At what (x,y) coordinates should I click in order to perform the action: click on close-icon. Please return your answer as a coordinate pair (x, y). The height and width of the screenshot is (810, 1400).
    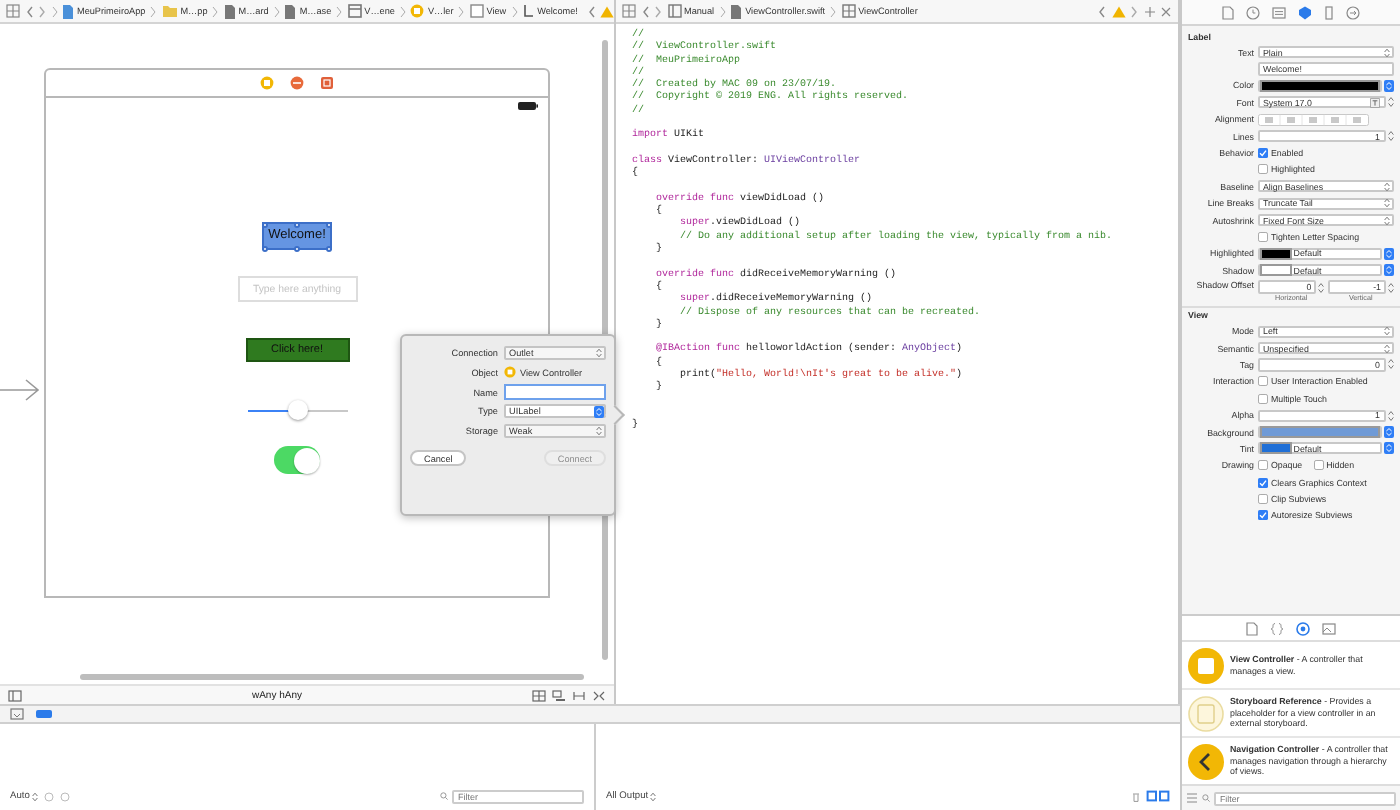
    Looking at the image, I should click on (1166, 11).